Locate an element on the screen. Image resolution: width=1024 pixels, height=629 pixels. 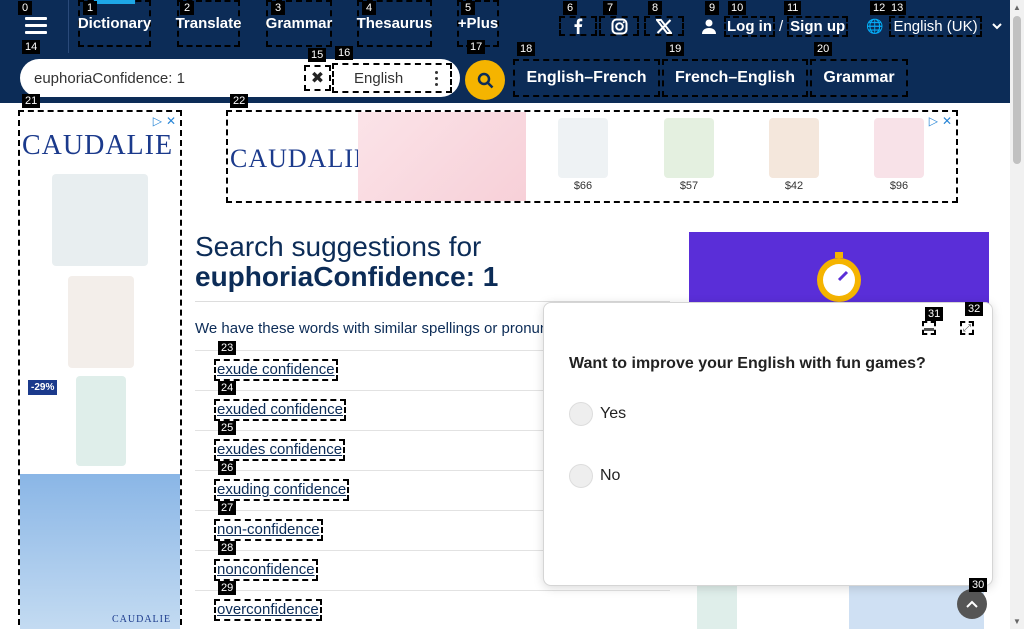
search-language-select: English is located at coordinates (392, 78).